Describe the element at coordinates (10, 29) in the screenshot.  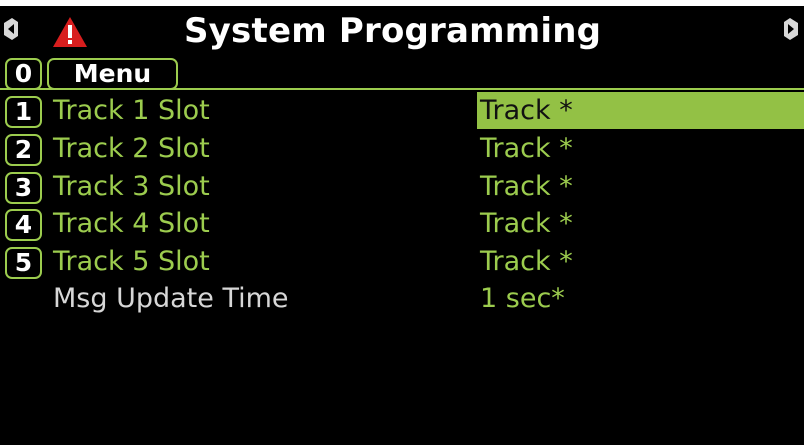
I see `left-arrow-icon` at that location.